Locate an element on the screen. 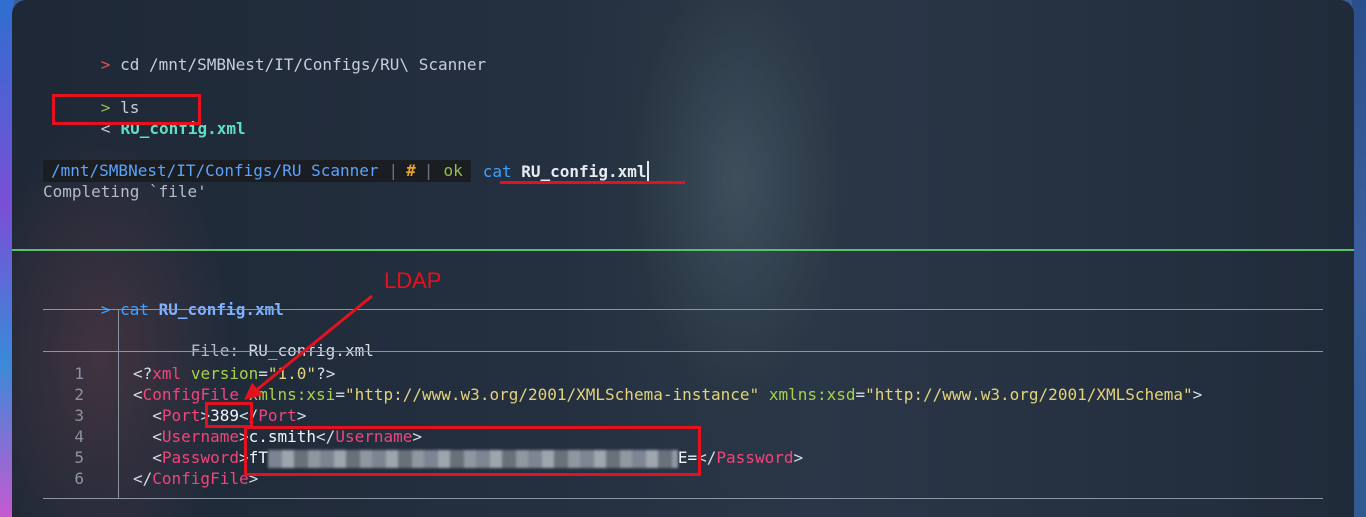 The width and height of the screenshot is (1366, 517). annotation-arrow is located at coordinates (308, 347).